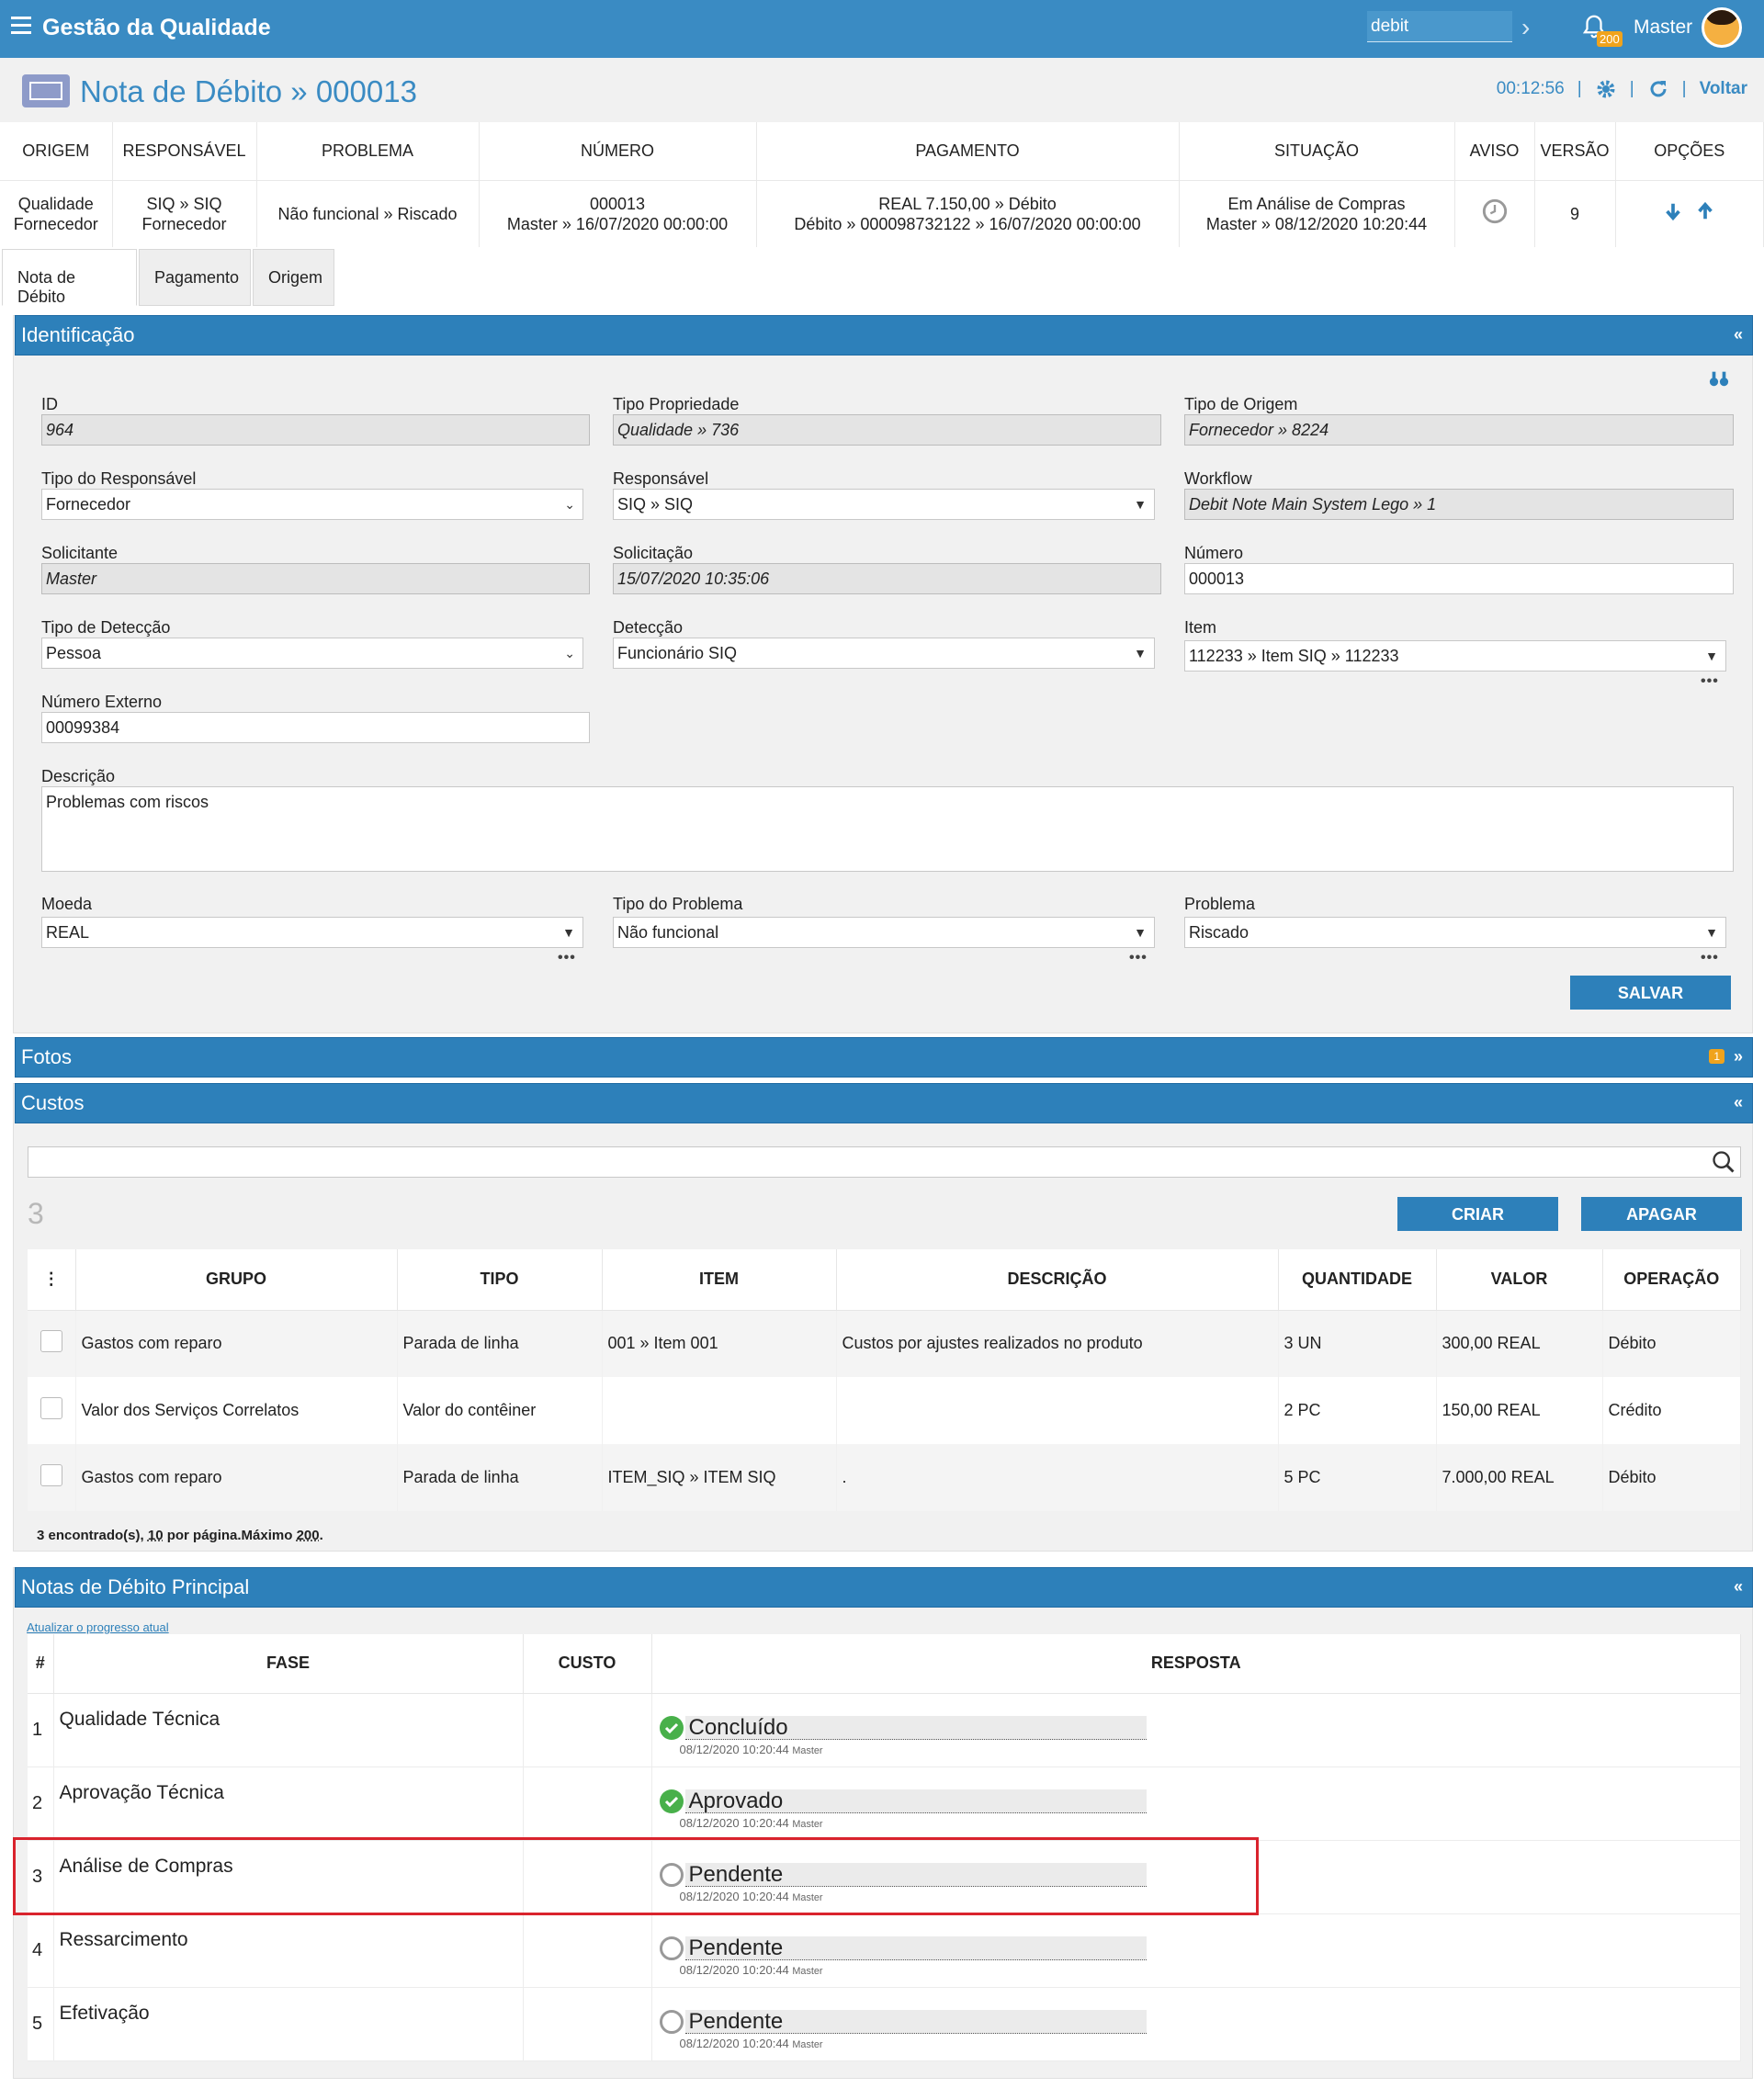 This screenshot has height=2088, width=1764. Describe the element at coordinates (98, 1627) in the screenshot. I see `refresh-progress-link: Atualizar o progresso atual` at that location.